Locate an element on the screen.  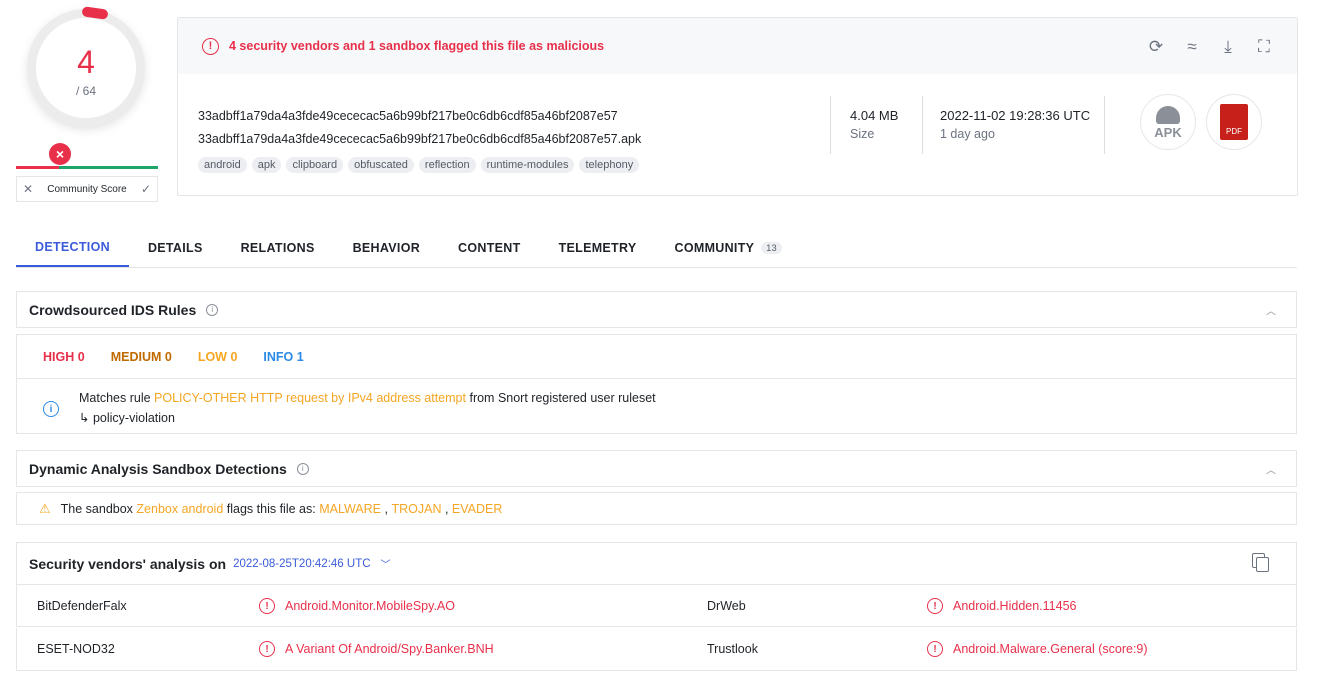
last-analysis-date: 2022-11-02 19:28:36 UTC is located at coordinates (1015, 115).